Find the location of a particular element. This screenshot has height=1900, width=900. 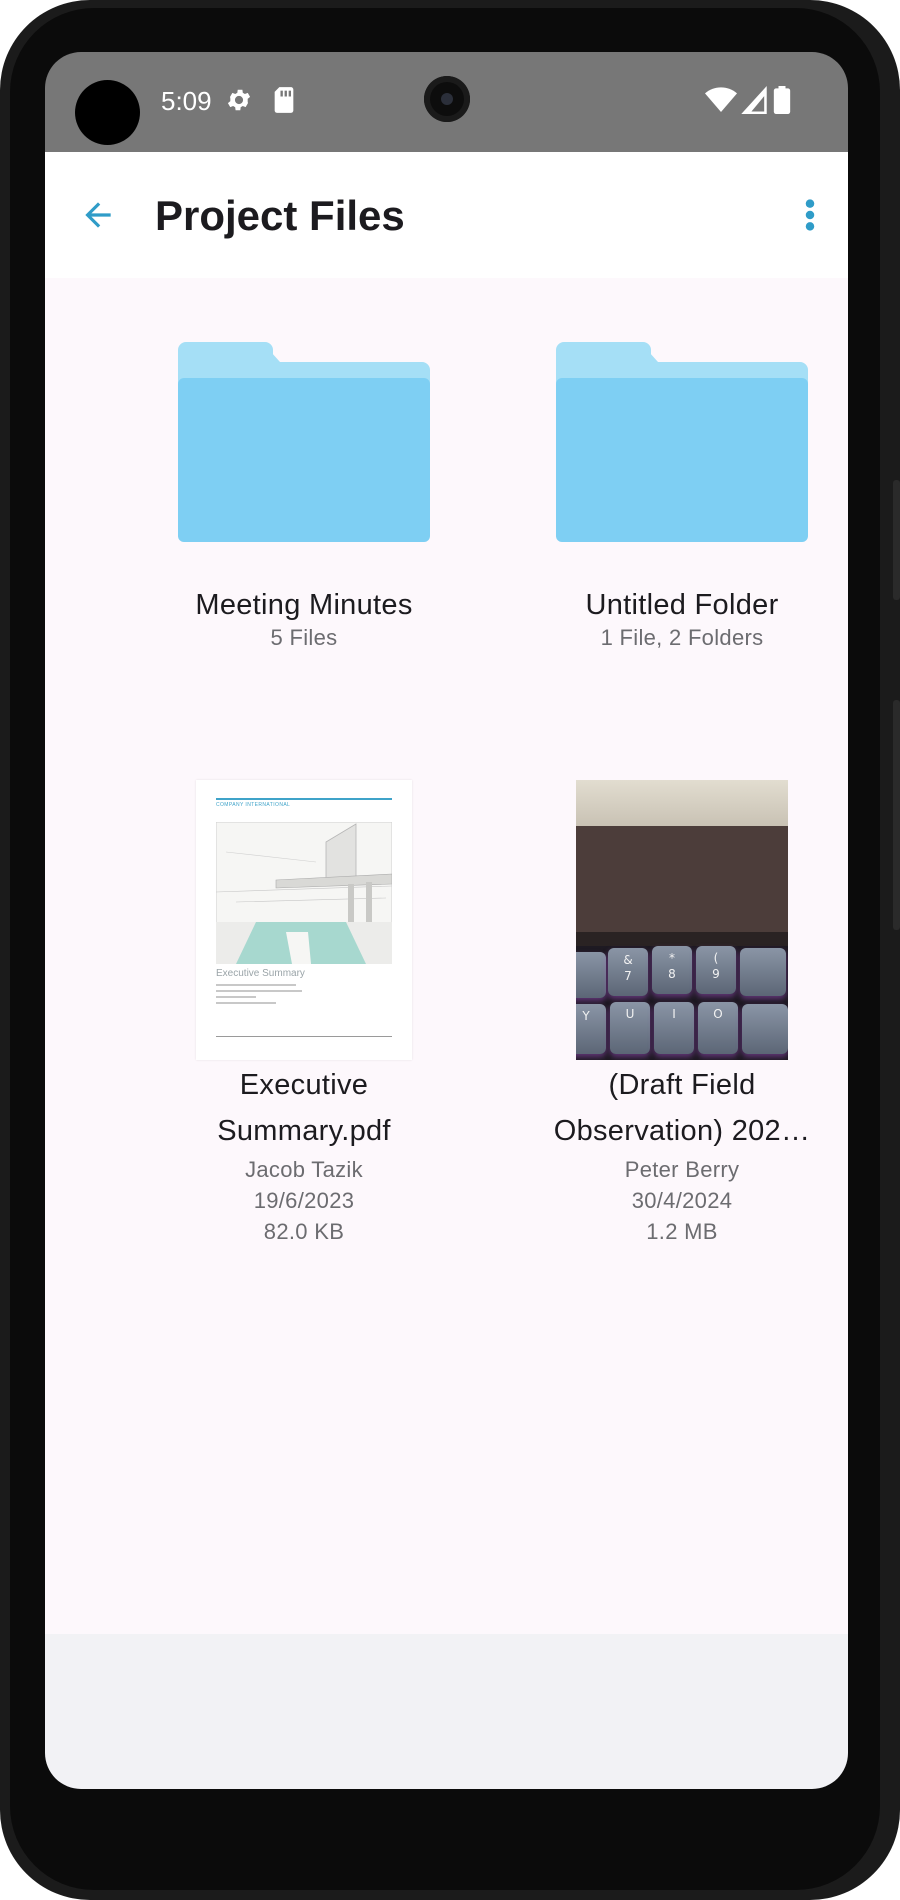

folder-item: Untitled Folder 1 File, 2 Folders is located at coordinates (675, 497).